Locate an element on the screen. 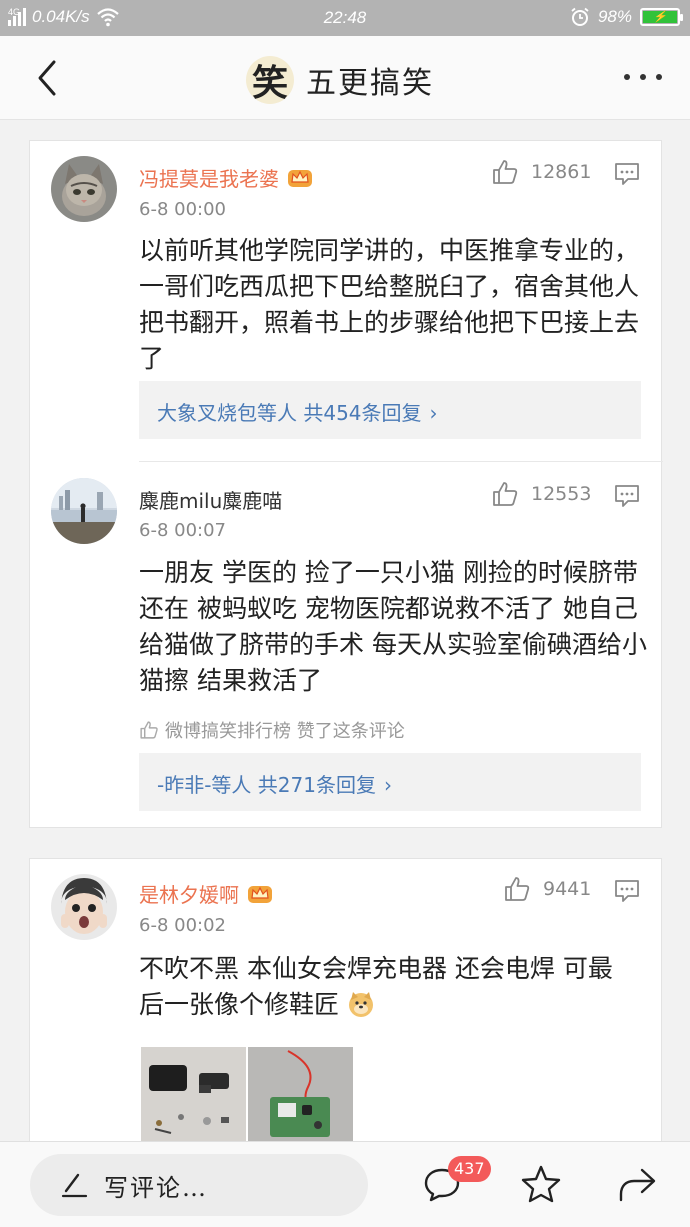  replies-summary: 大象叉烧包等人 共454条回复 is located at coordinates (289, 413).